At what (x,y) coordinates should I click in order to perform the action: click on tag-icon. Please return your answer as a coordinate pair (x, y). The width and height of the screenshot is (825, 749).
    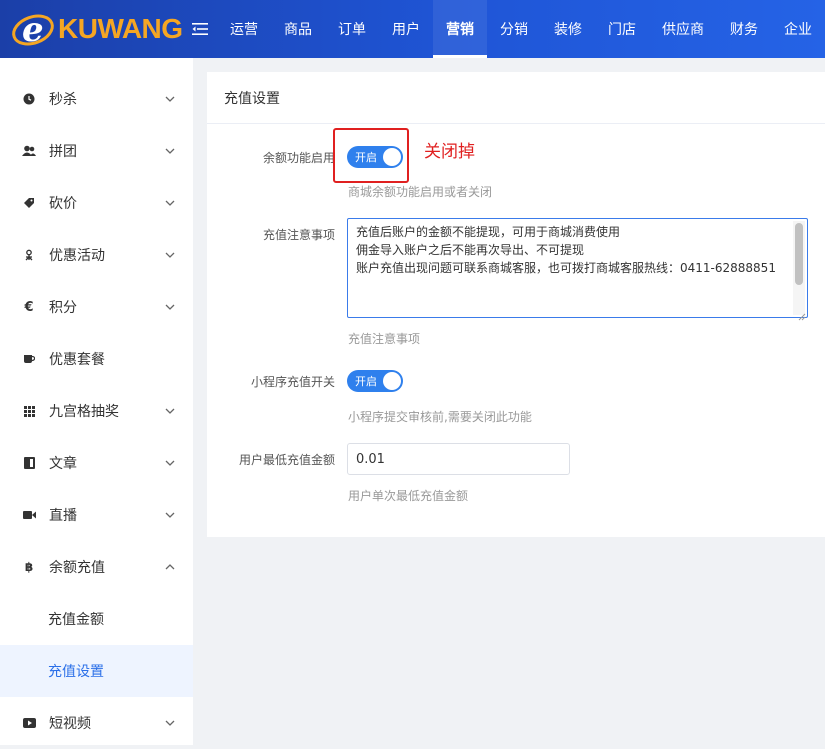
    Looking at the image, I should click on (29, 203).